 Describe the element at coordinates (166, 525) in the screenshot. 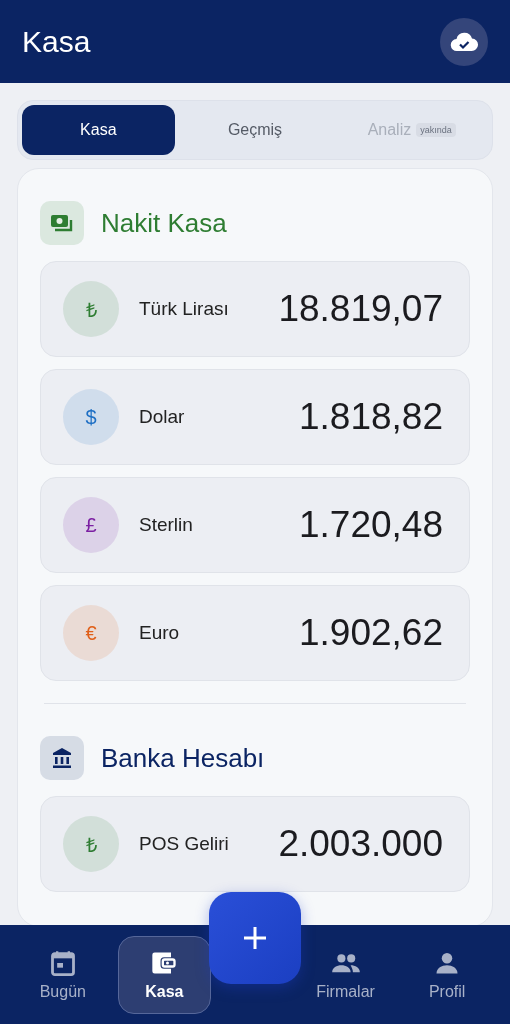

I see `account-name: Sterlin` at that location.